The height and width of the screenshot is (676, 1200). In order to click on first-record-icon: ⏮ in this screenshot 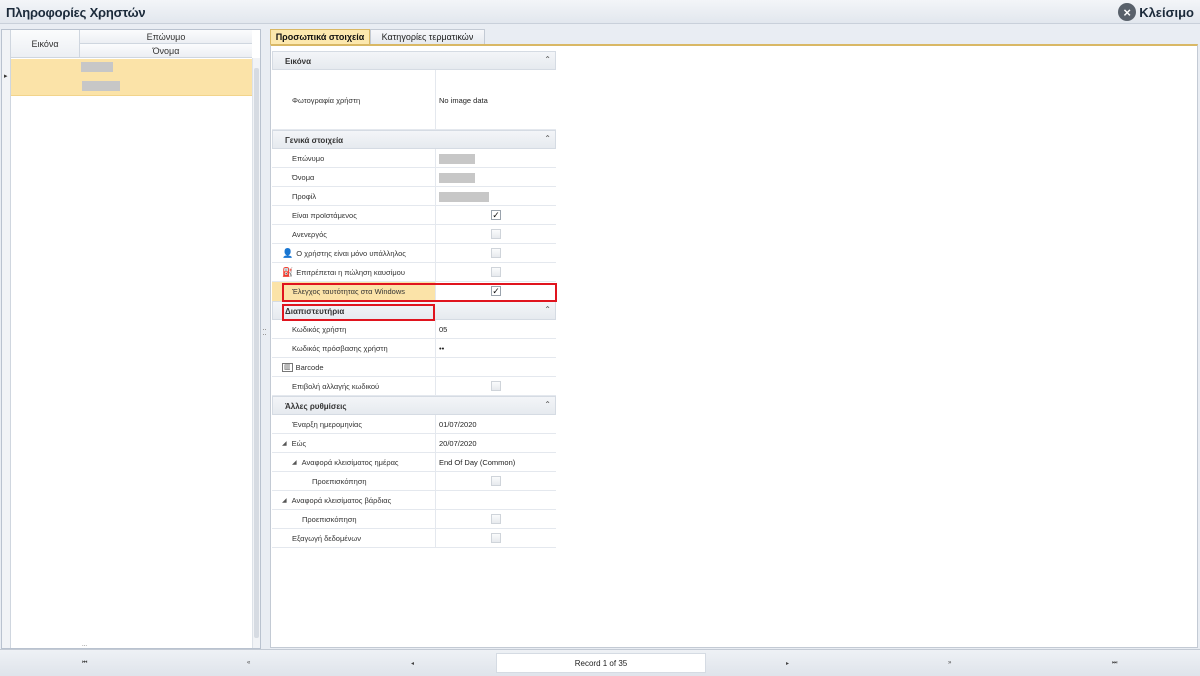, I will do `click(84, 663)`.